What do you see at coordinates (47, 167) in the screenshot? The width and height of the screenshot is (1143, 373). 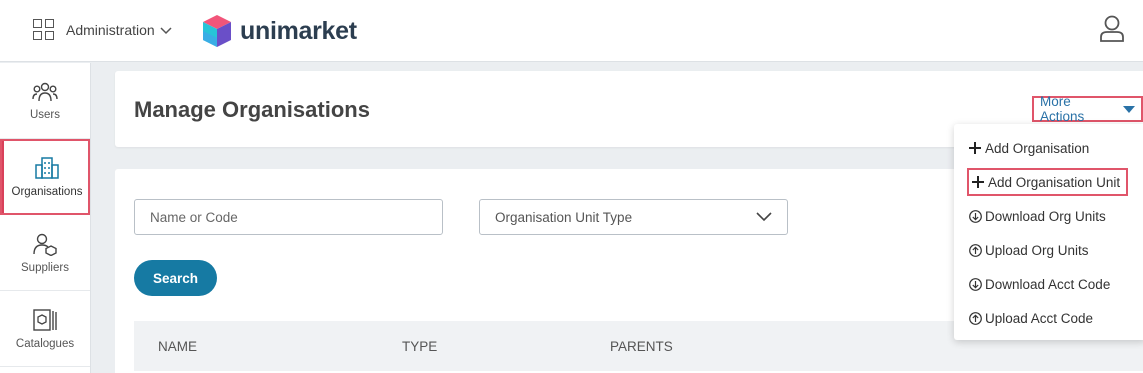 I see `buildings-icon` at bounding box center [47, 167].